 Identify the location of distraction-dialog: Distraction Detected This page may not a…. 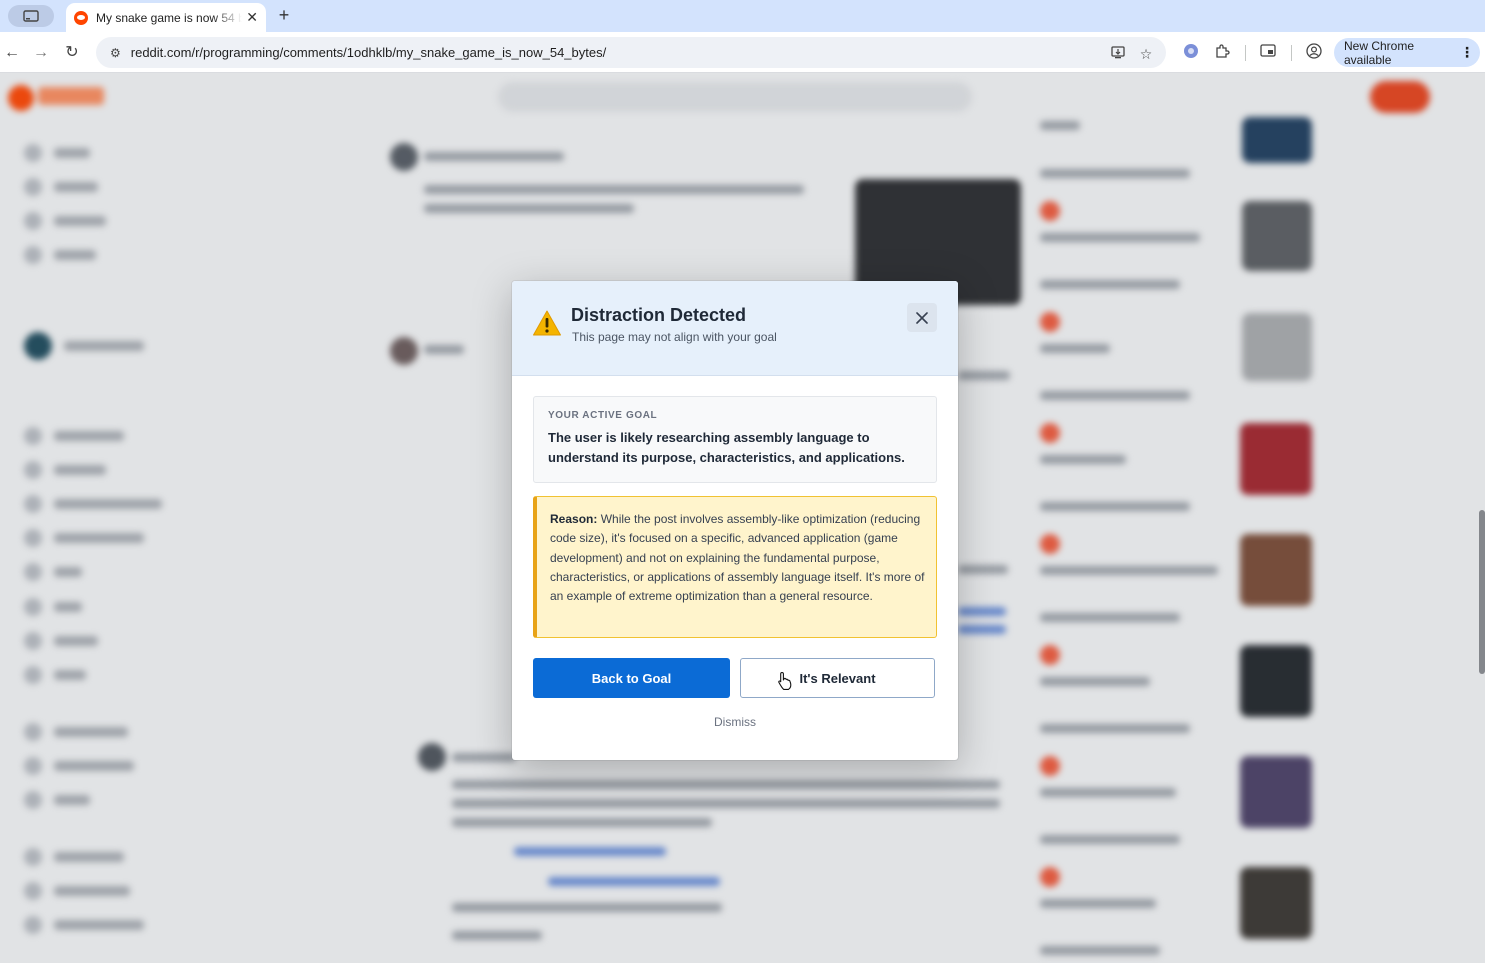
(735, 520).